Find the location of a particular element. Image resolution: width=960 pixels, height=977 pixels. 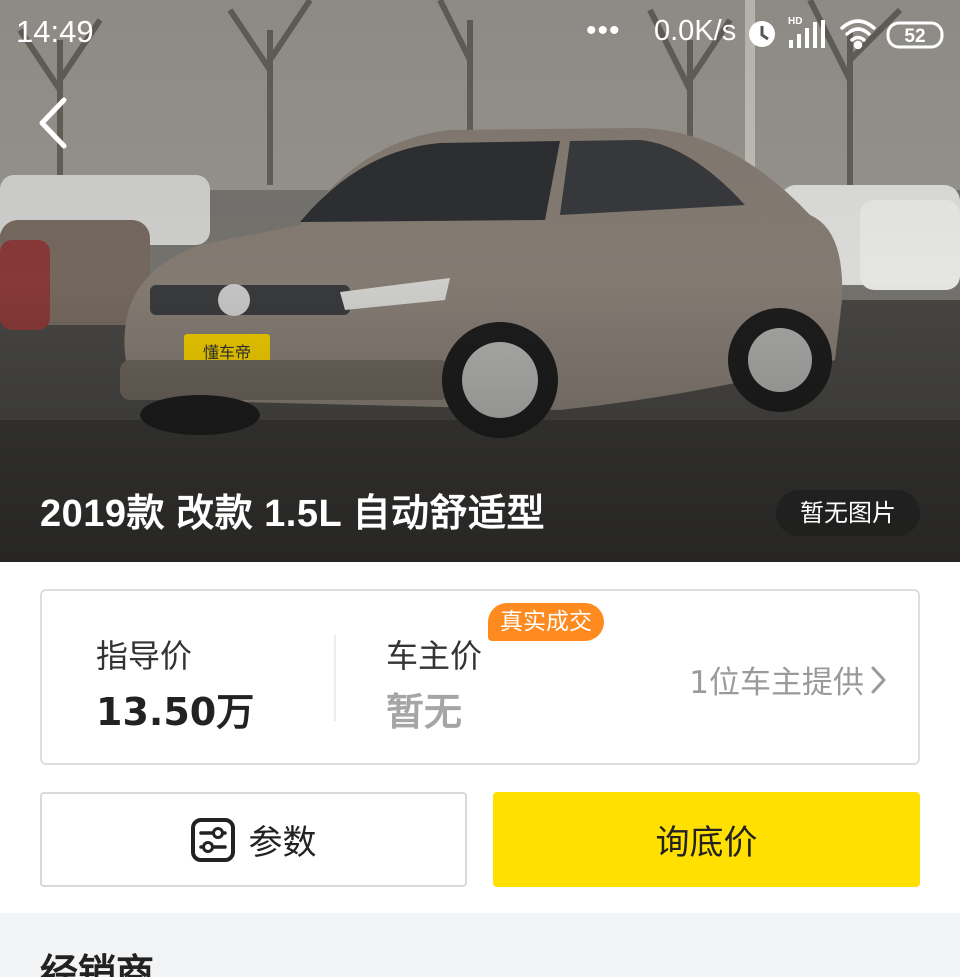

signal-bars-icon: HD is located at coordinates (806, 32).